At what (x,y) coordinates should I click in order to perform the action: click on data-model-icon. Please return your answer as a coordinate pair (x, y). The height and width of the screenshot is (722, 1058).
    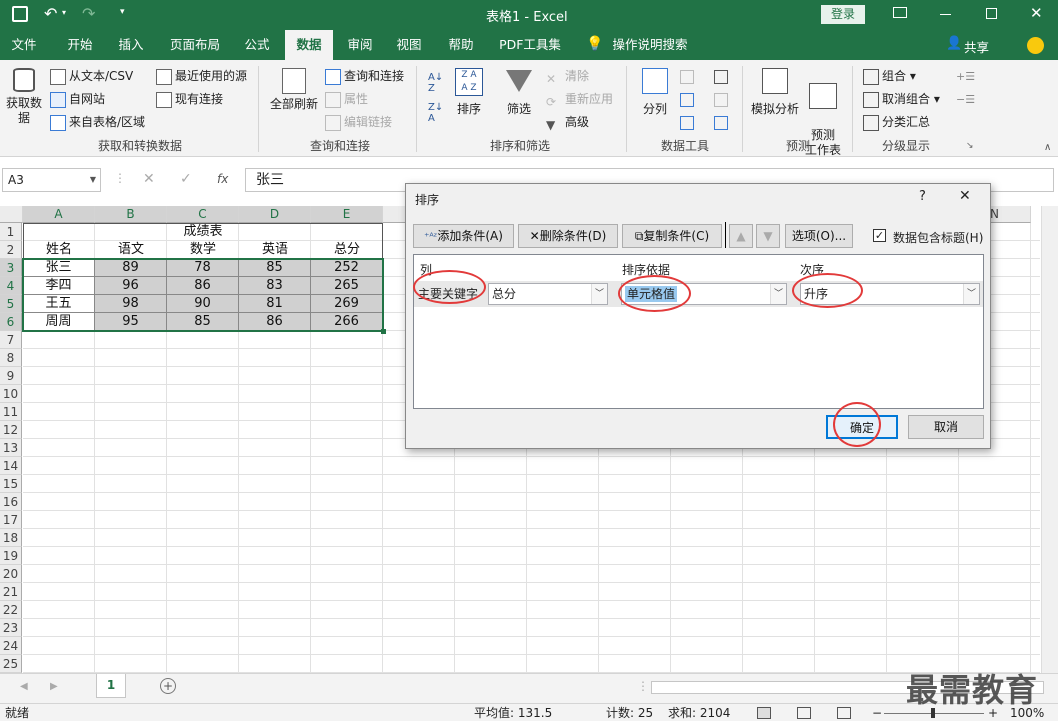
    Looking at the image, I should click on (721, 123).